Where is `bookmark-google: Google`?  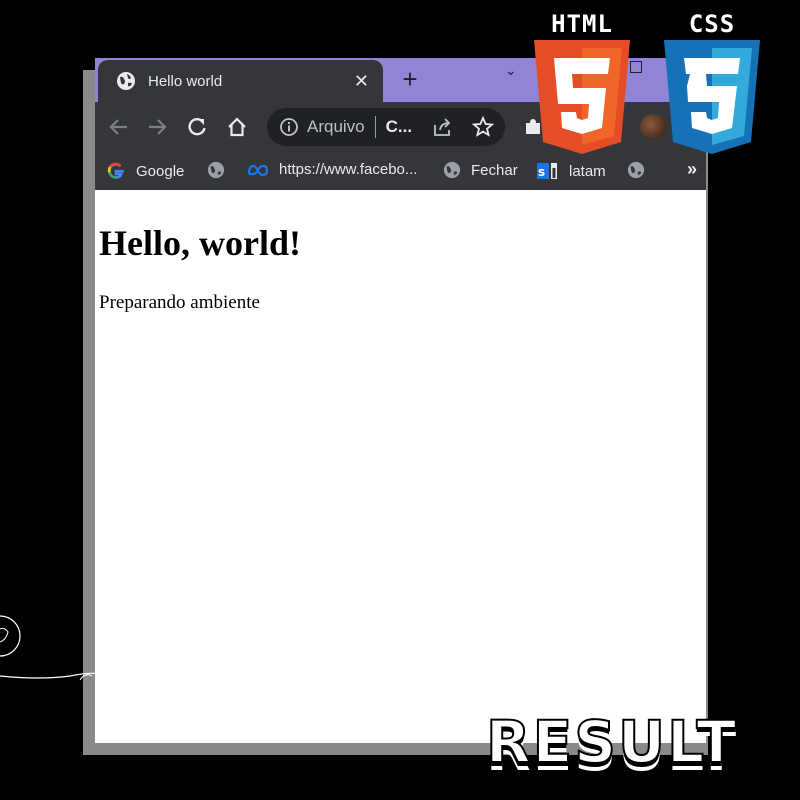
bookmark-google: Google is located at coordinates (145, 171).